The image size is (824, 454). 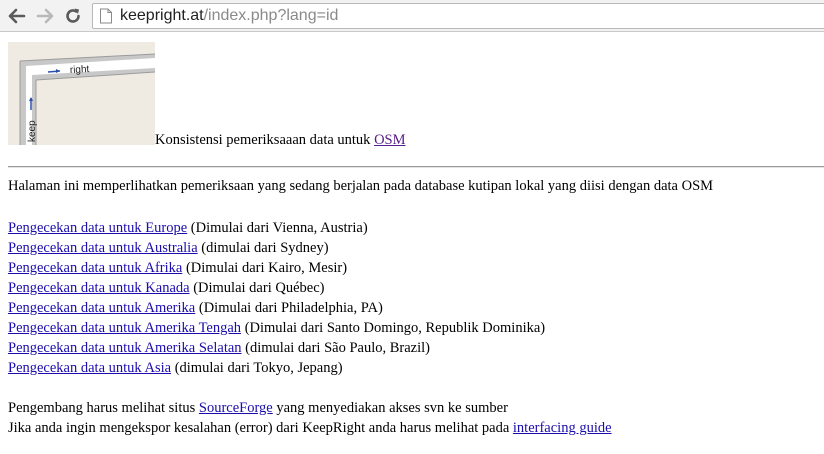 What do you see at coordinates (290, 308) in the screenshot?
I see `region-note: (Dimulai dari Philadelphia, PA)` at bounding box center [290, 308].